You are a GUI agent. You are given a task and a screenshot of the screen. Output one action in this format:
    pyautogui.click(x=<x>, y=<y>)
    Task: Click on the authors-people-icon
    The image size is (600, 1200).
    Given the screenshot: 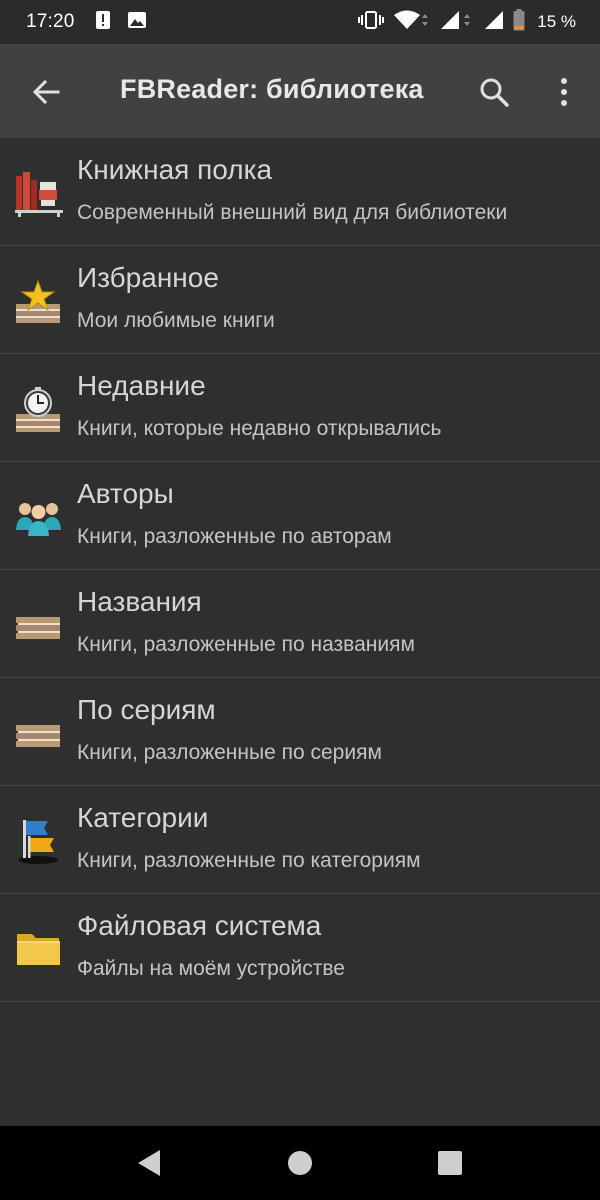 What is the action you would take?
    pyautogui.click(x=39, y=517)
    